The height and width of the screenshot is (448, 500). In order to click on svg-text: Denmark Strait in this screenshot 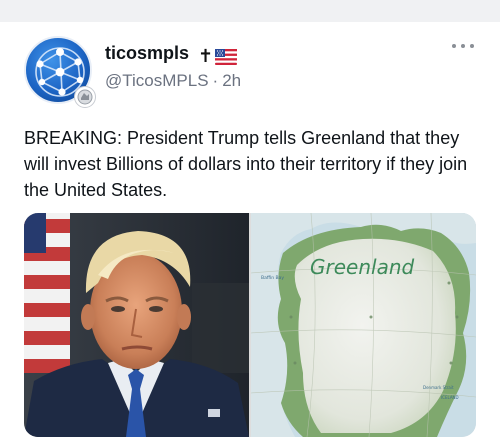, I will do `click(438, 387)`.